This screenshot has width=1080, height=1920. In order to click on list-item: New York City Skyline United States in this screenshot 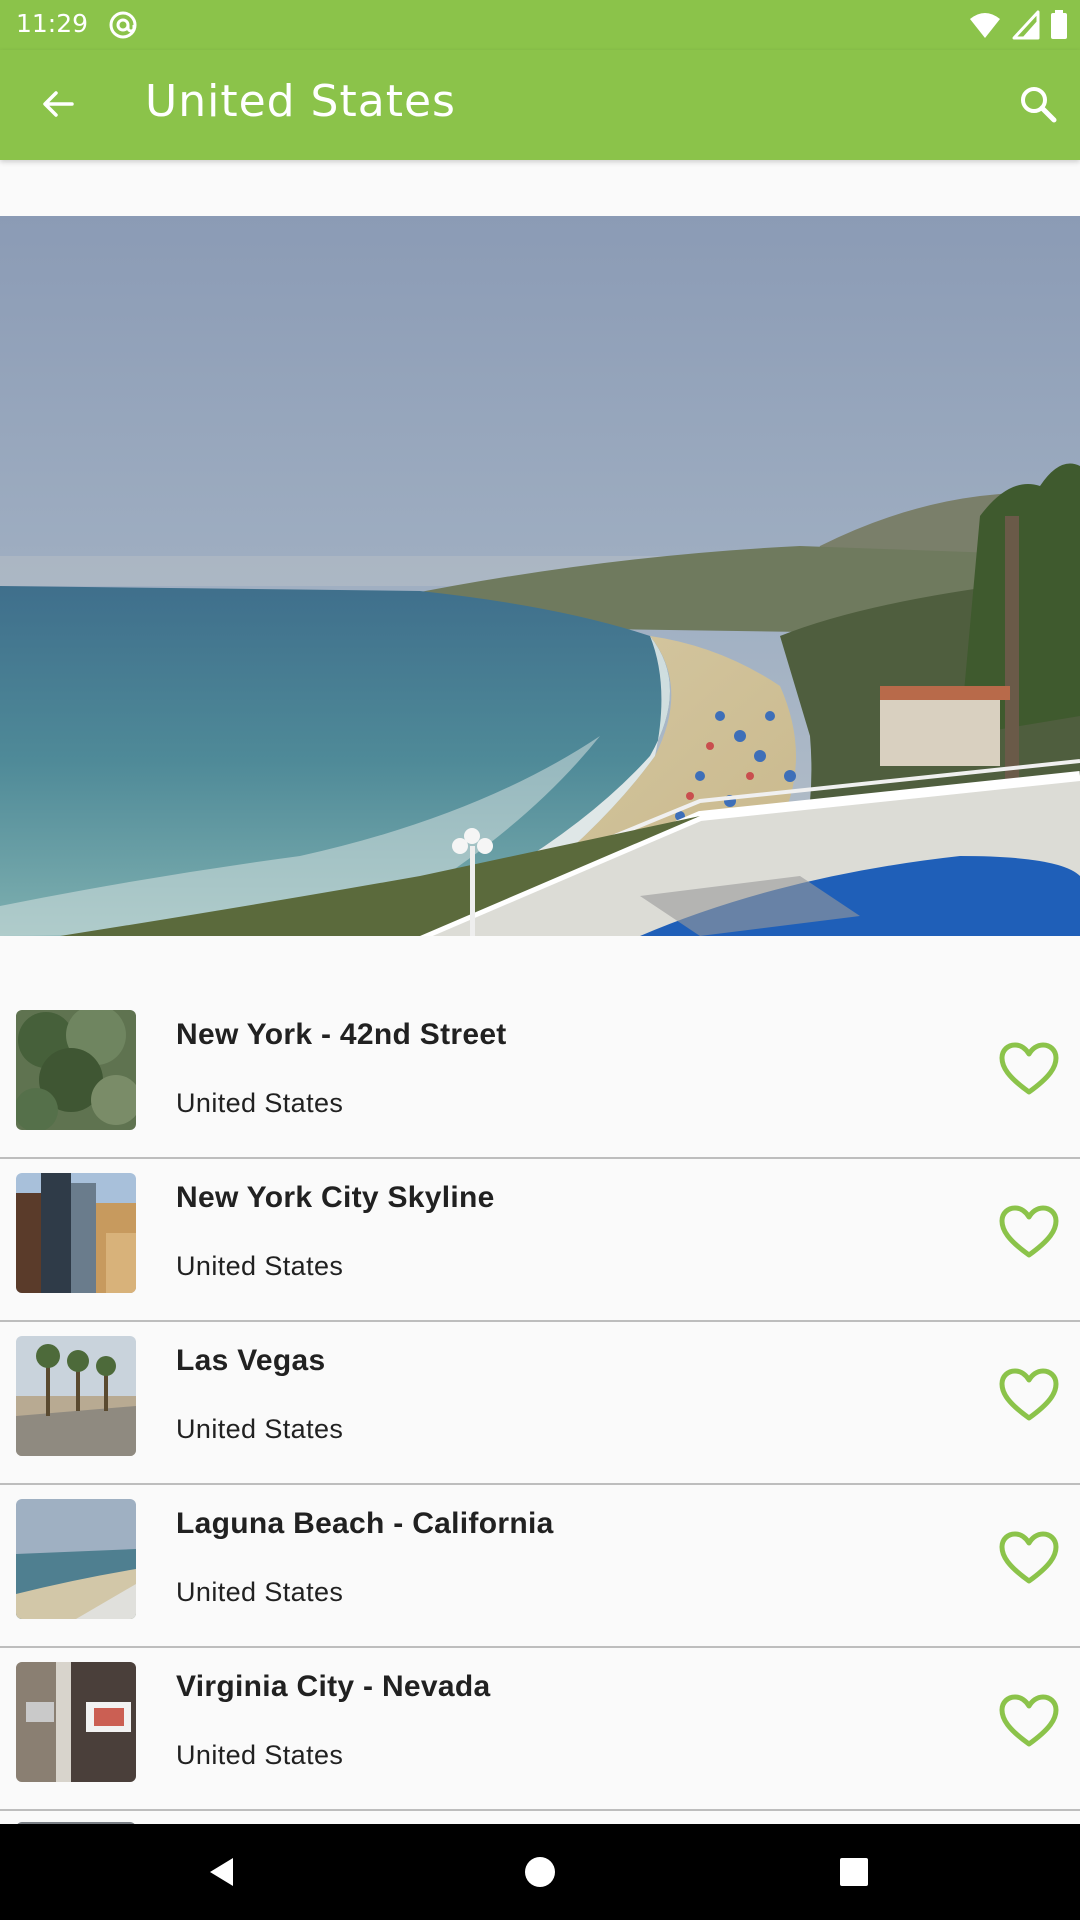, I will do `click(540, 1240)`.